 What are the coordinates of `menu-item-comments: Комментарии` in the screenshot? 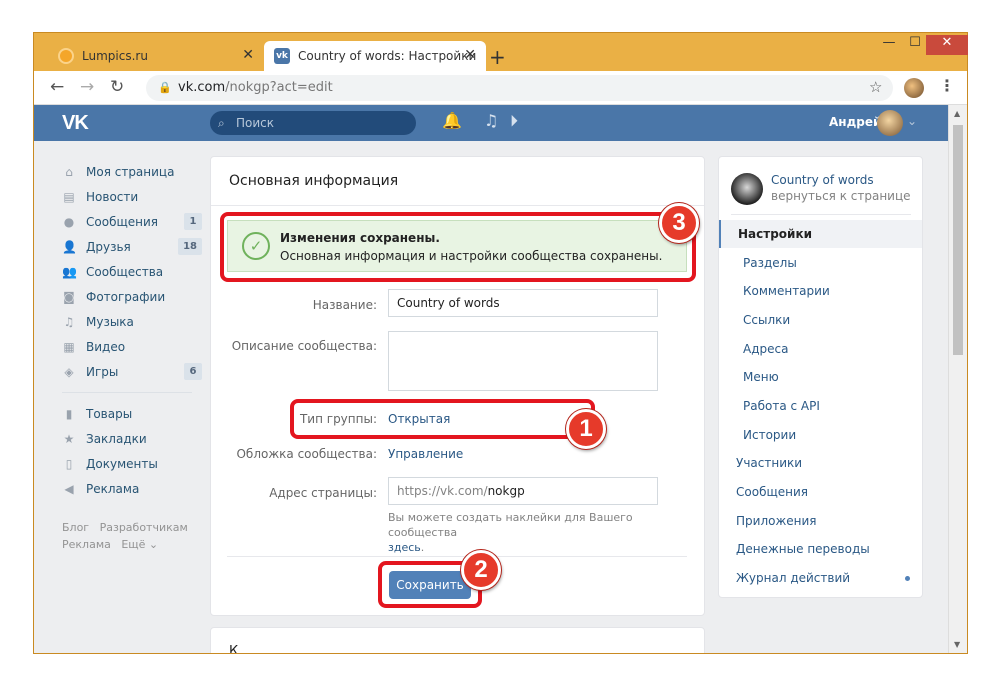 It's located at (820, 291).